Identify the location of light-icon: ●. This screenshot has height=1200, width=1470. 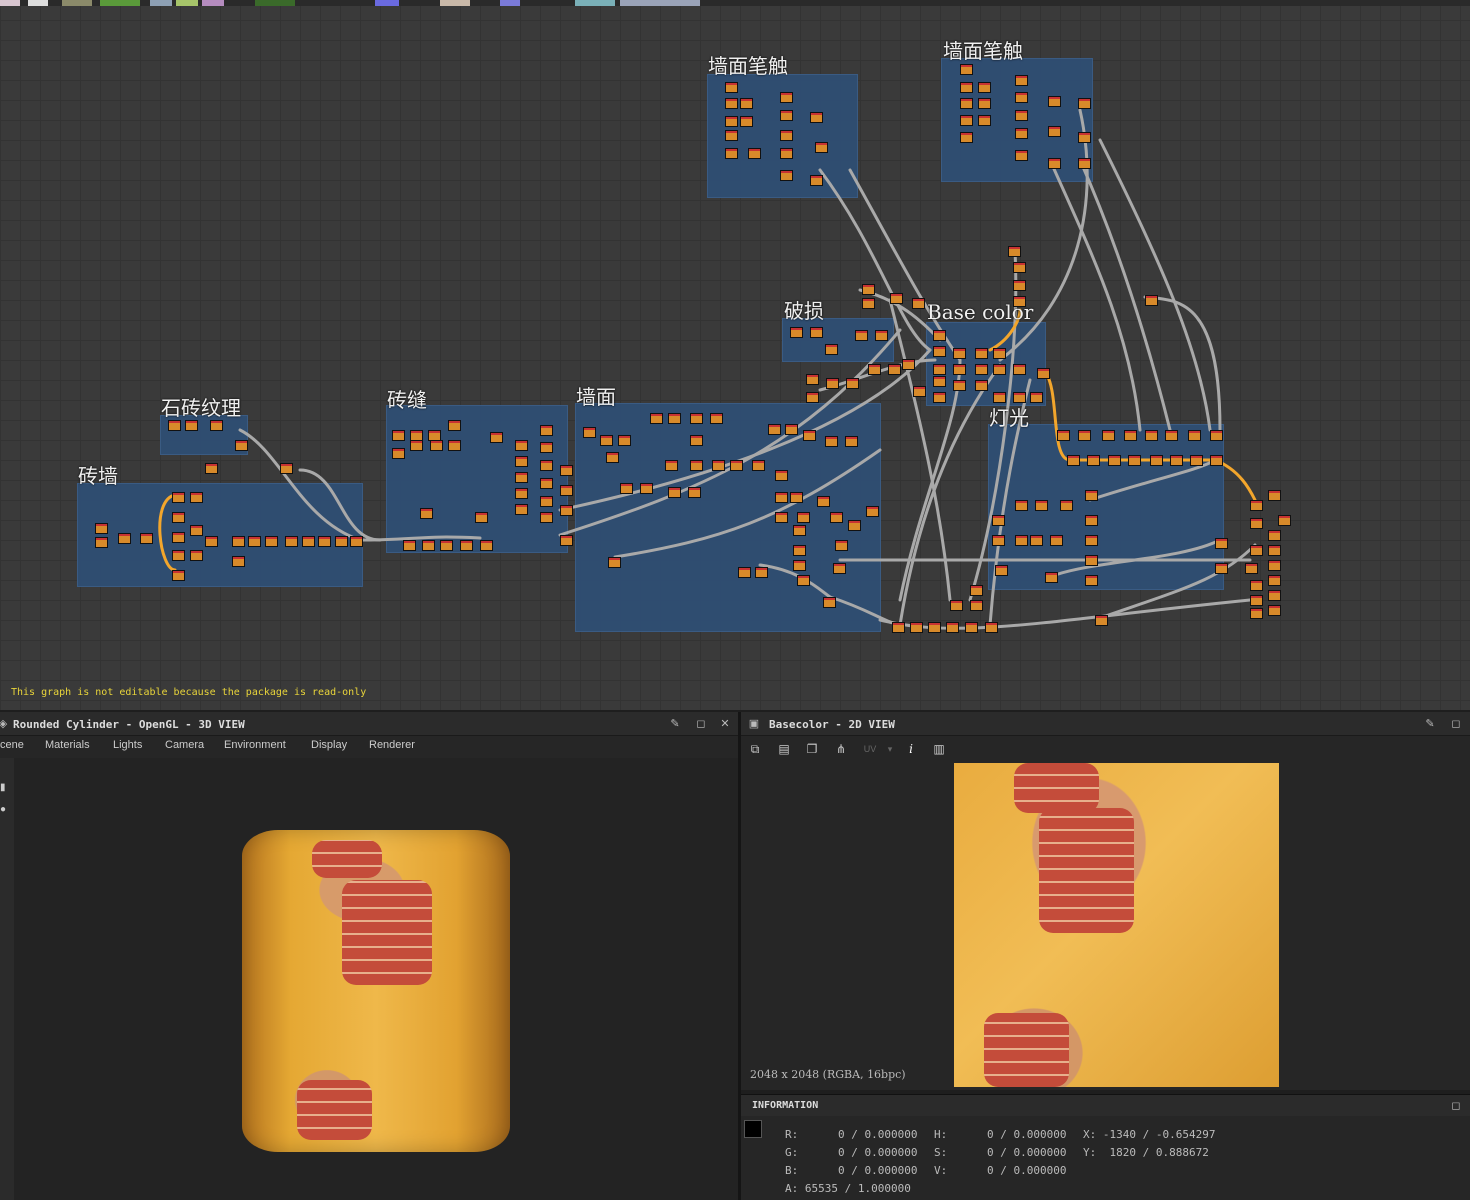
(3, 809).